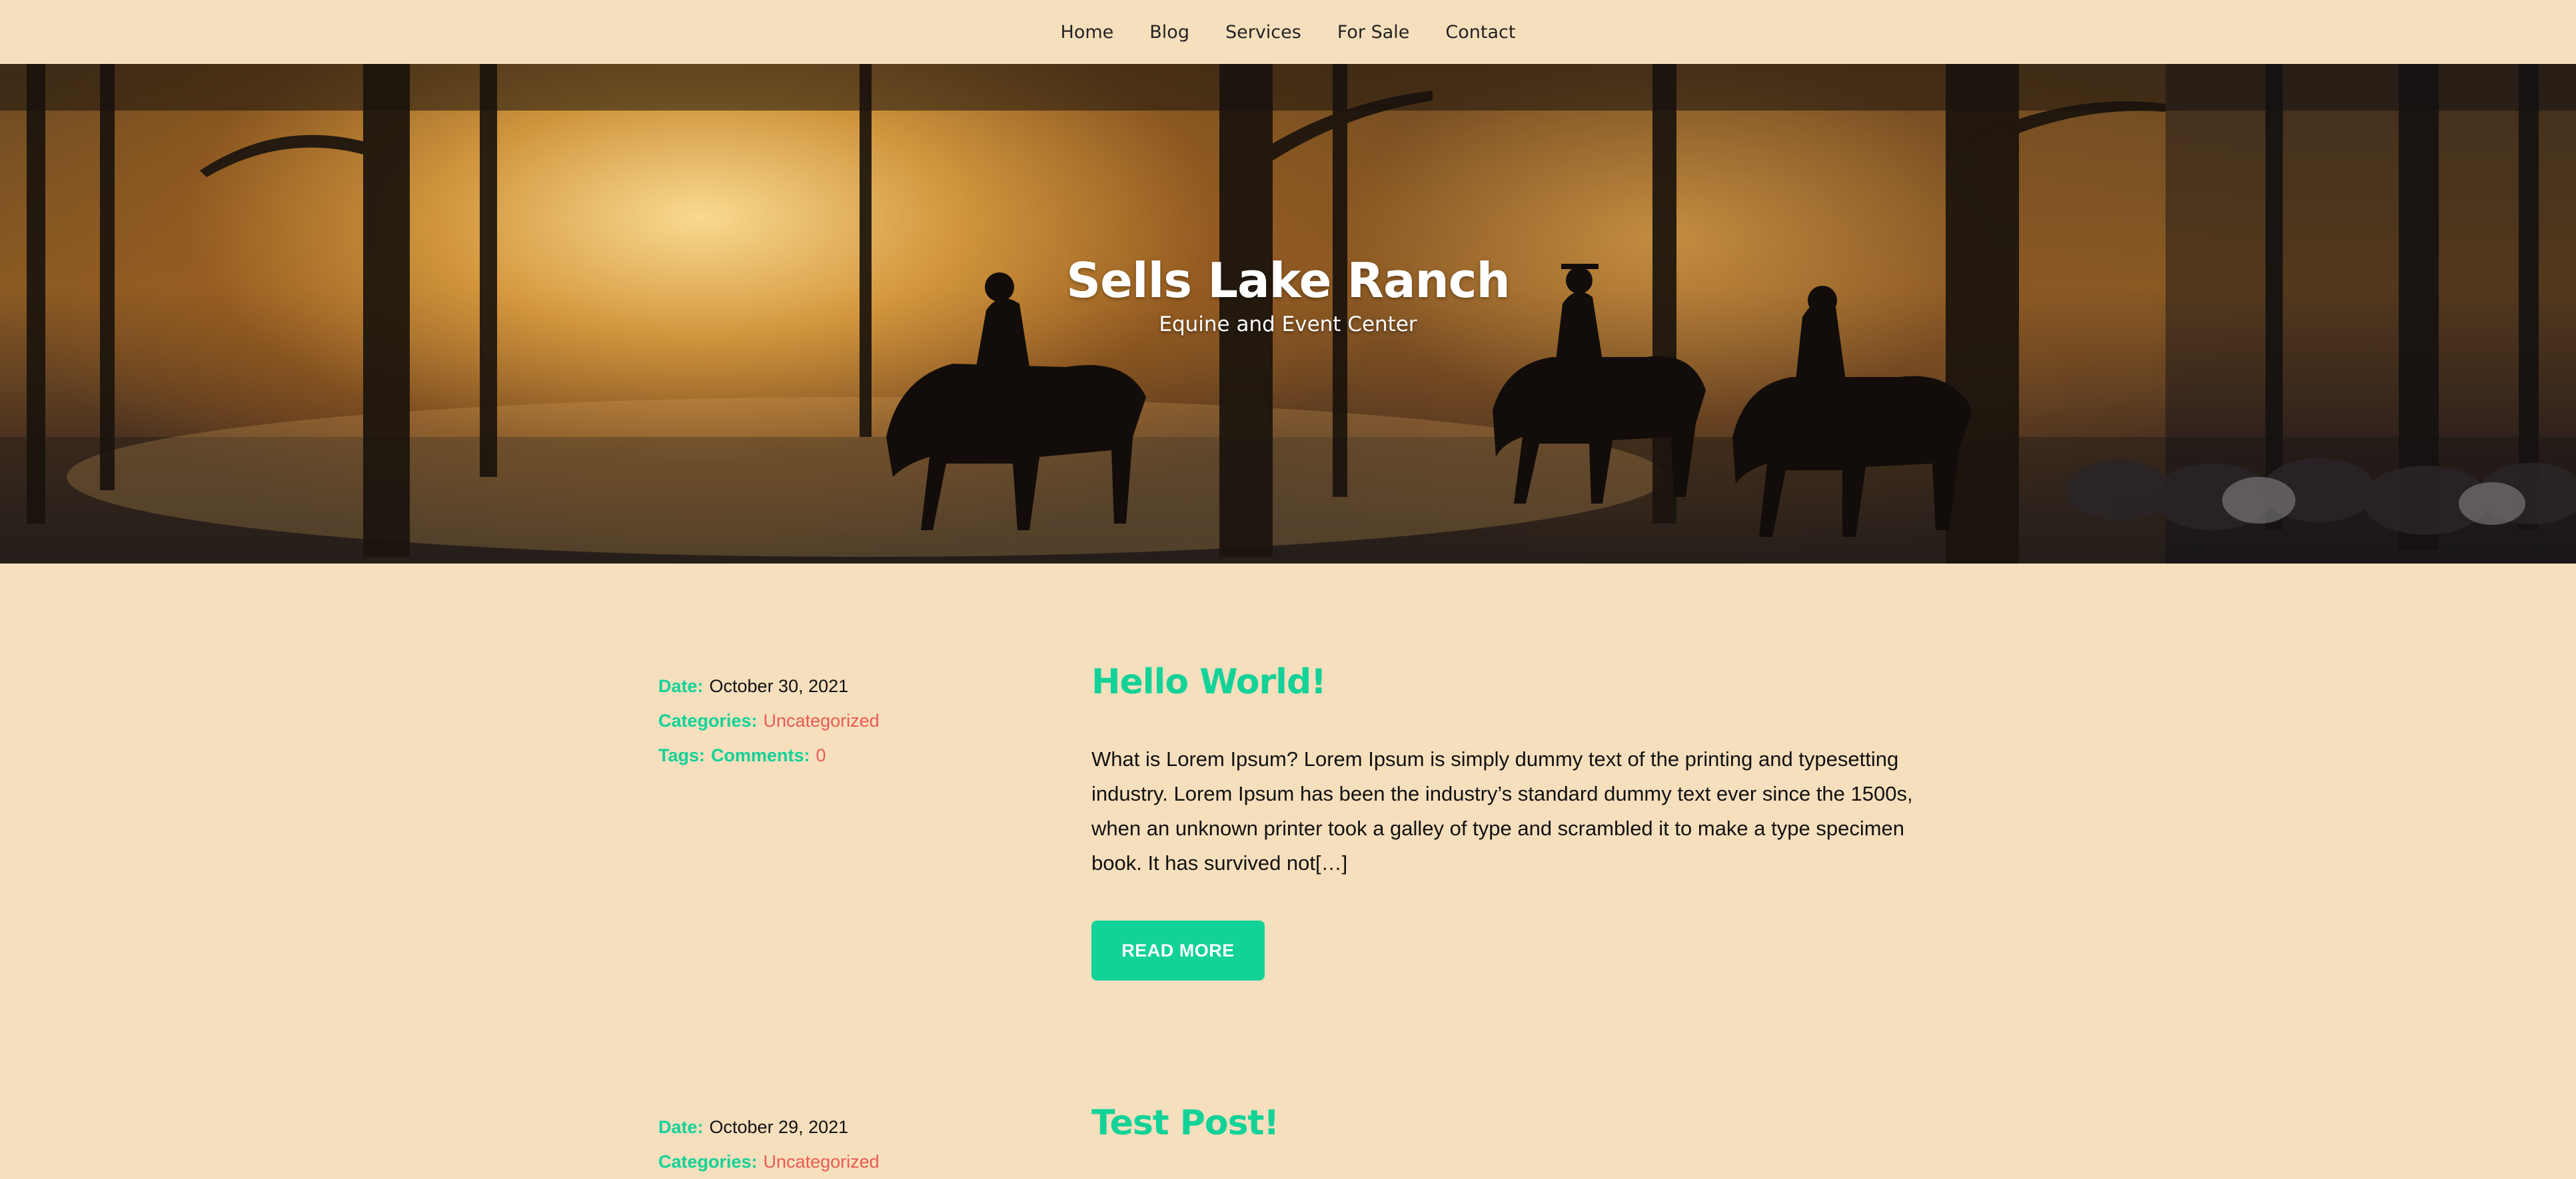 The image size is (2576, 1179). I want to click on read-more-button: READ MORE, so click(1178, 951).